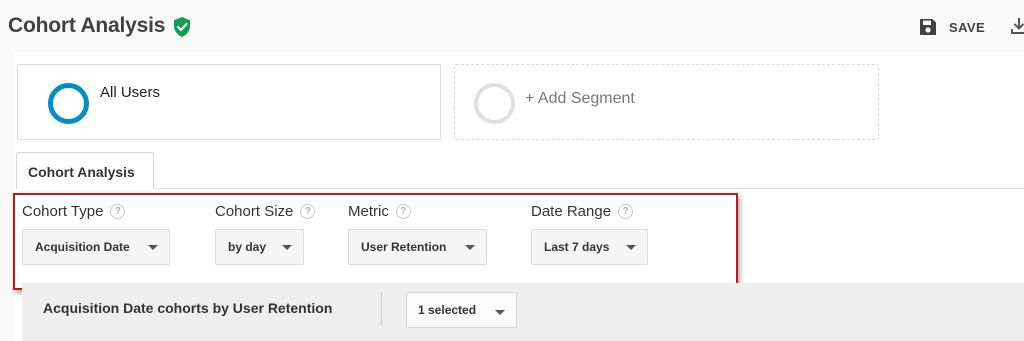 The width and height of the screenshot is (1024, 341). I want to click on cohort-type-label-text: Cohort Type, so click(63, 211).